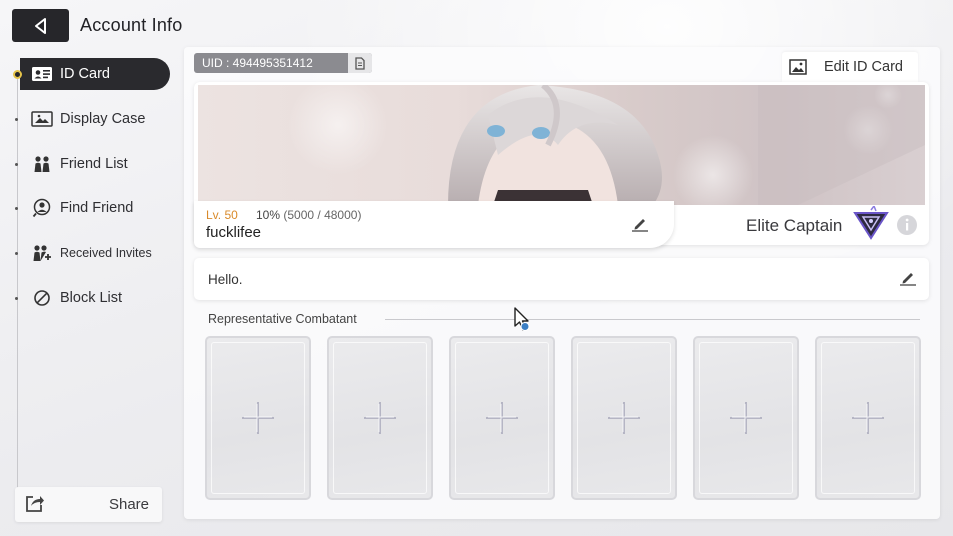 Image resolution: width=953 pixels, height=536 pixels. Describe the element at coordinates (42, 298) in the screenshot. I see `block-icon` at that location.